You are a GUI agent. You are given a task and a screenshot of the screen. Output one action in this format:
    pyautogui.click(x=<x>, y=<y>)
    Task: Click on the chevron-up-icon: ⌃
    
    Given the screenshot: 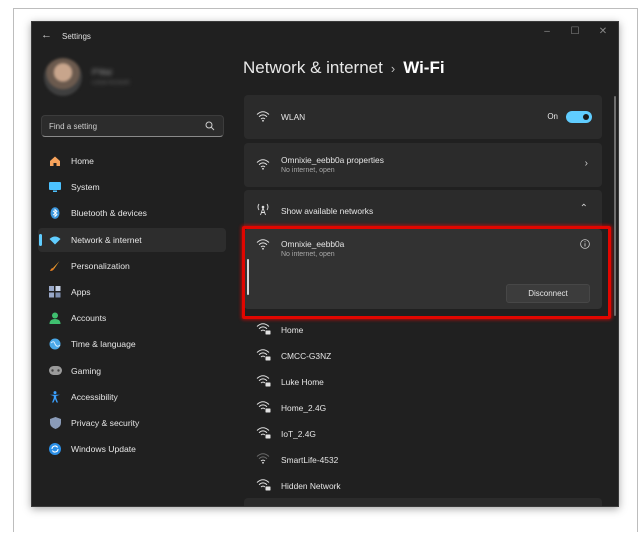 What is the action you would take?
    pyautogui.click(x=584, y=208)
    